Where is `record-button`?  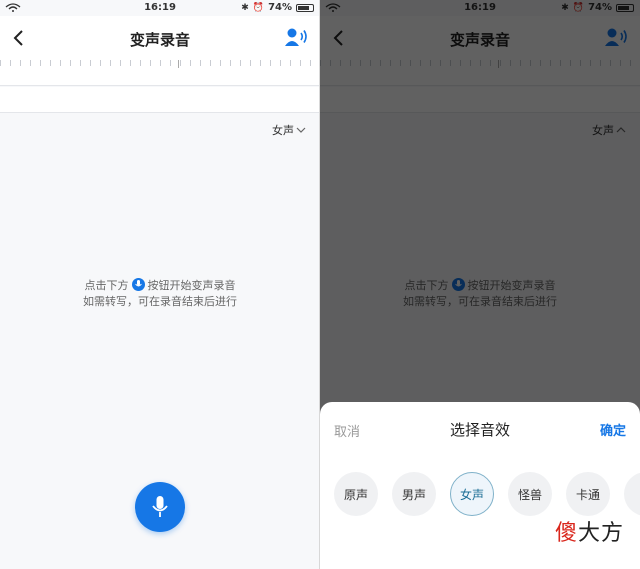 record-button is located at coordinates (160, 507).